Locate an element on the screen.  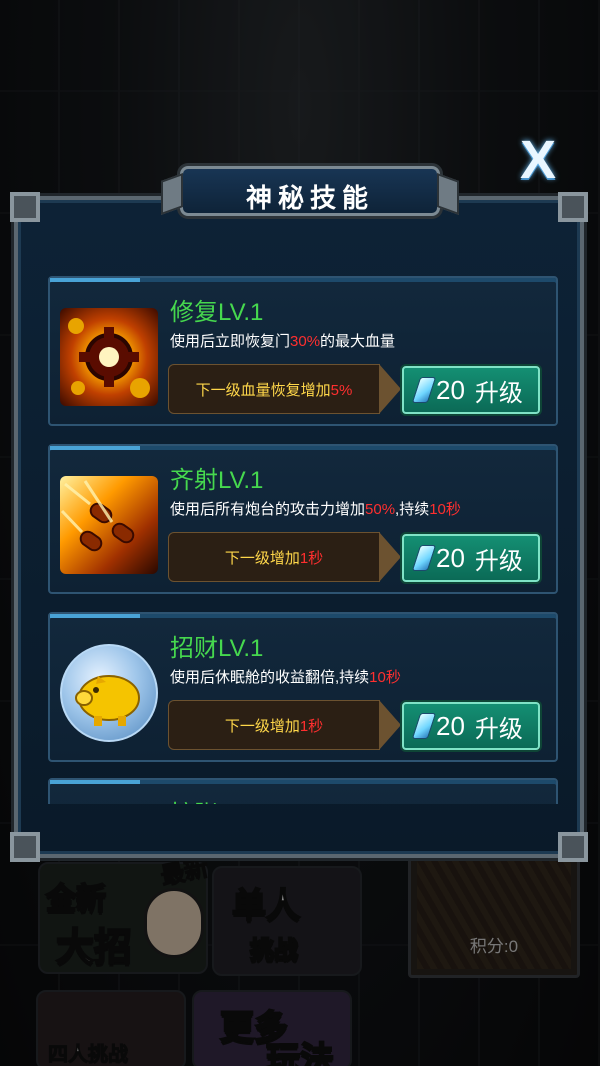
skill-description: 使用后立即恢复门30%的最大血量 is located at coordinates (320, 342).